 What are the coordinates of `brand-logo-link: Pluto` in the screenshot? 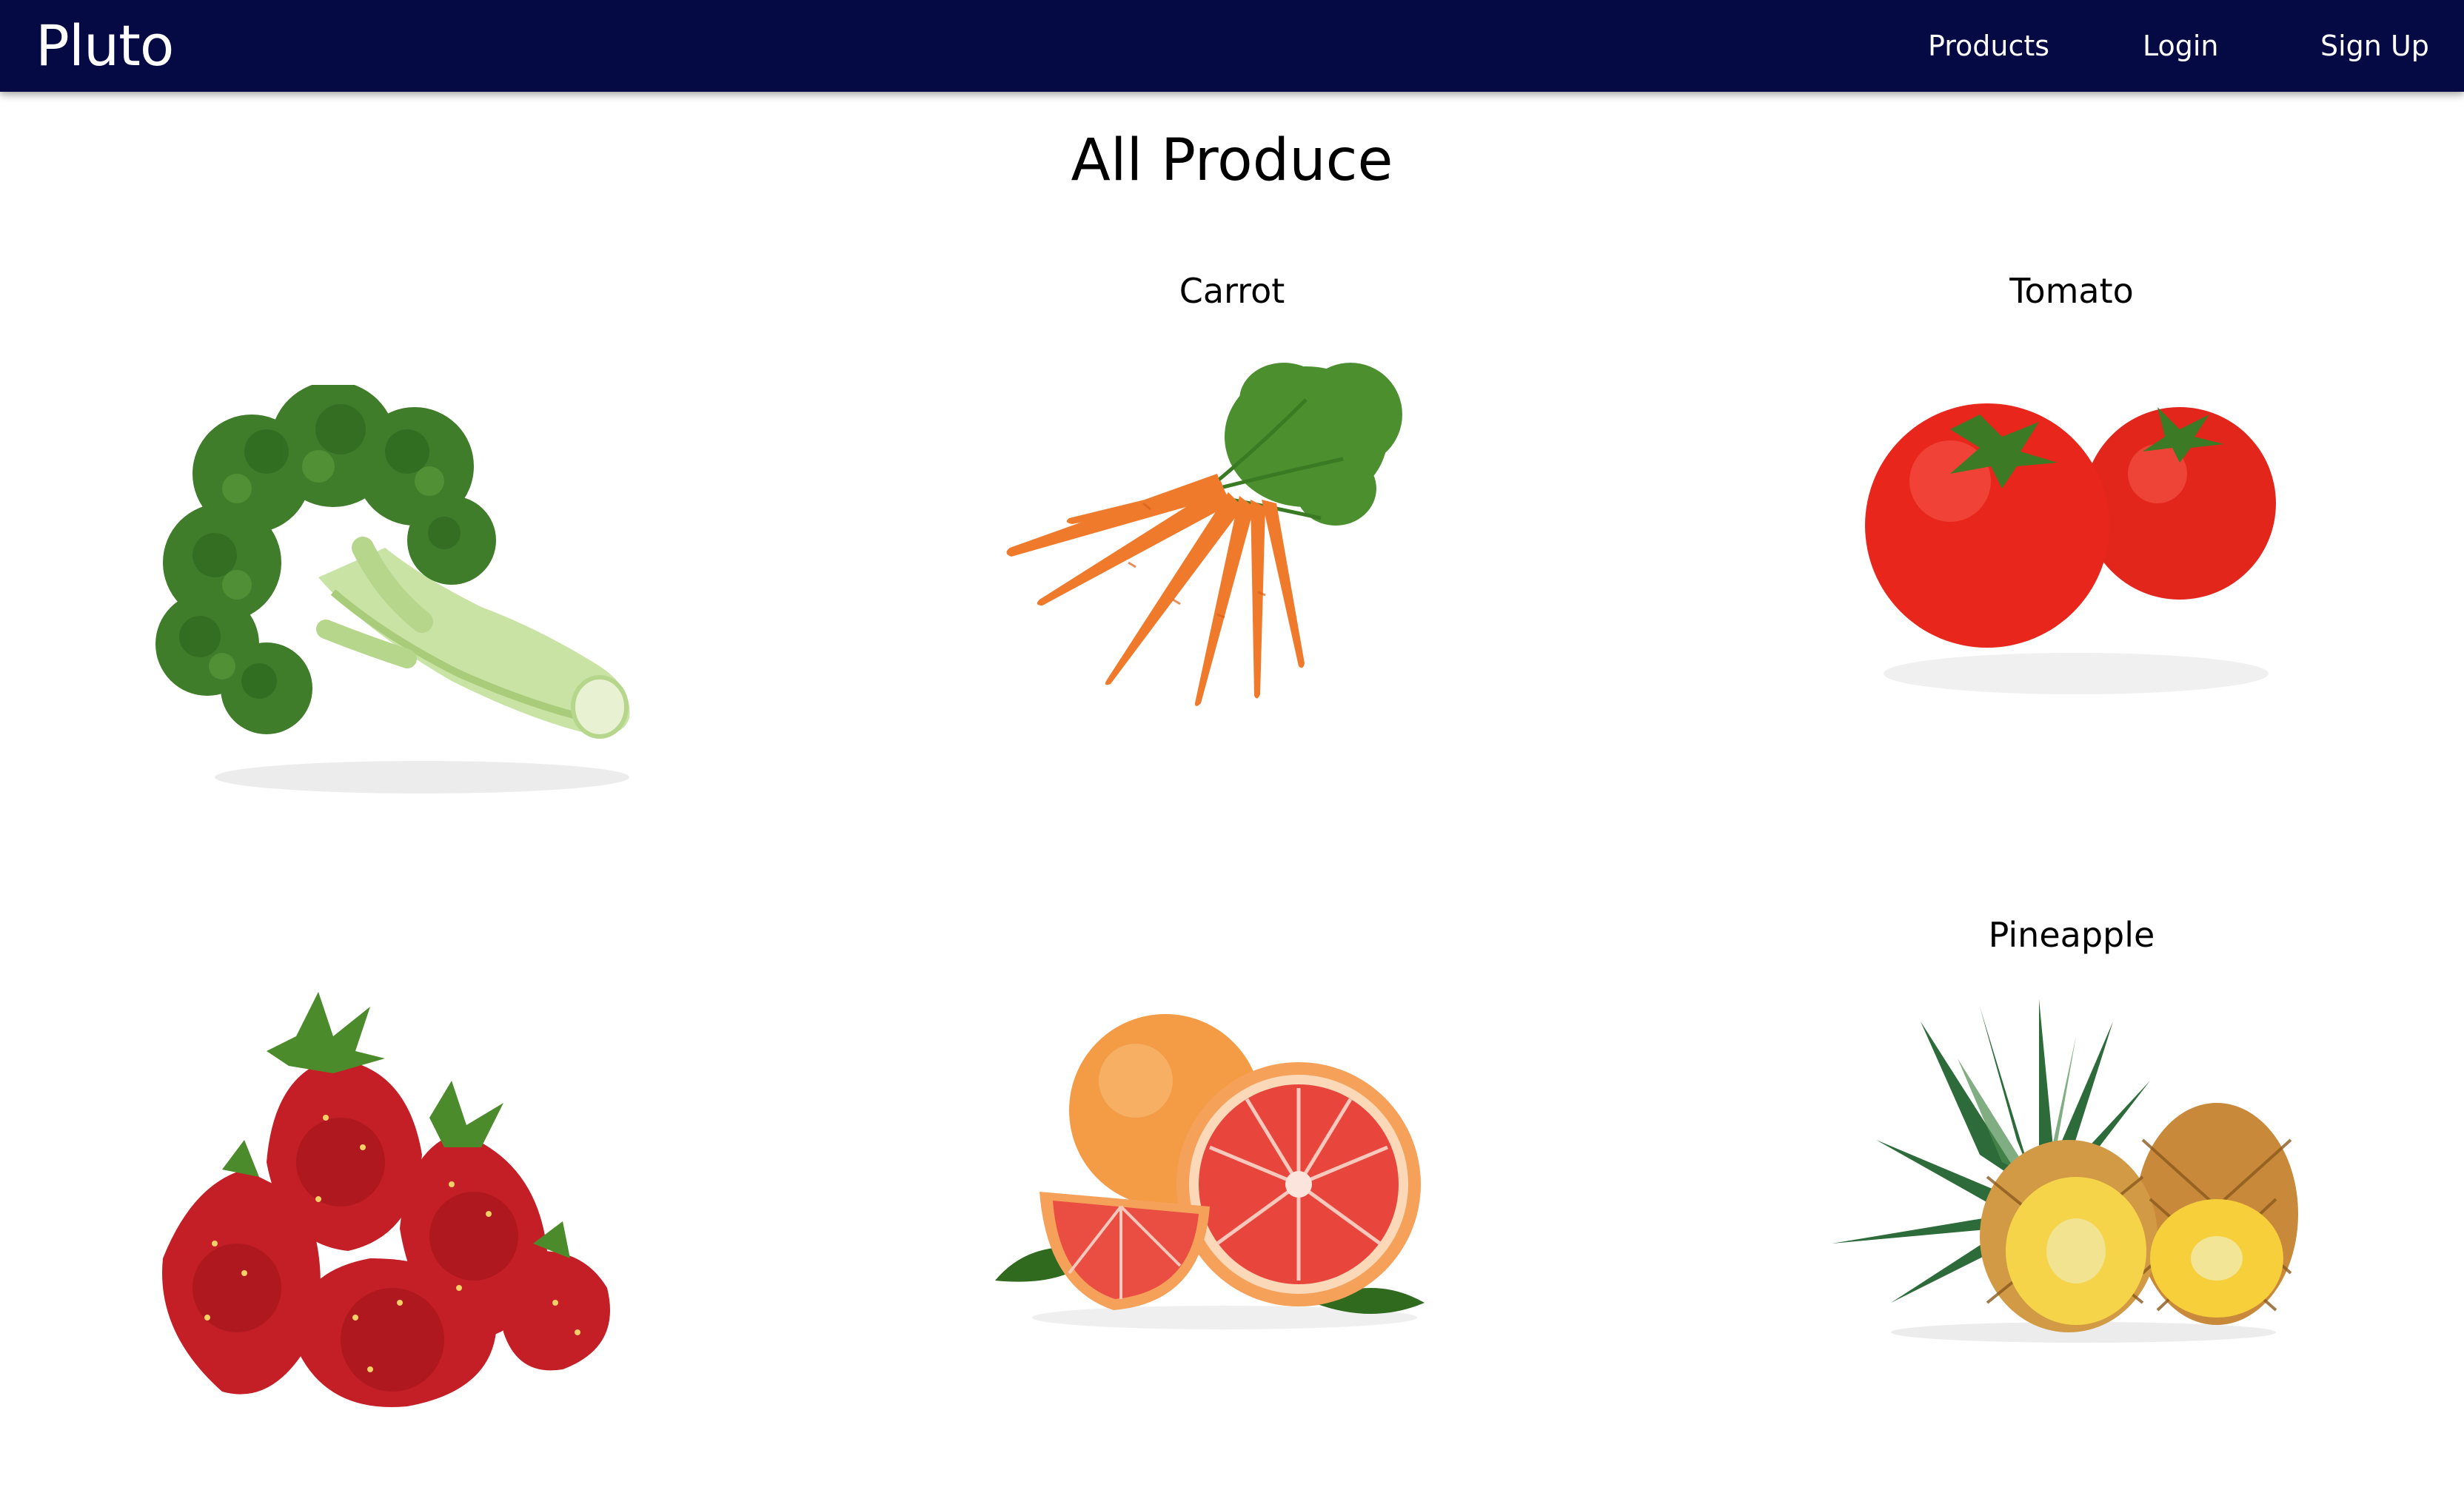 It's located at (105, 46).